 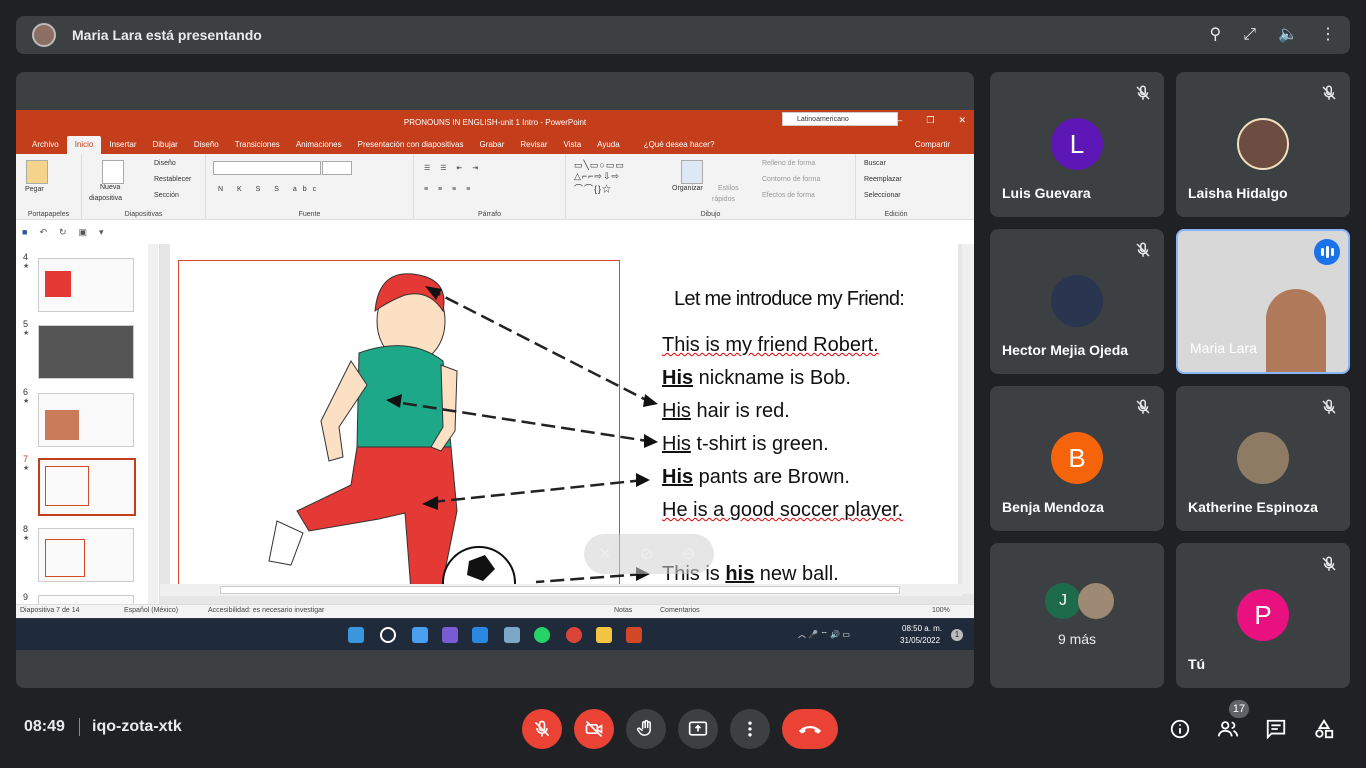 I want to click on raise-hand-button, so click(x=646, y=729).